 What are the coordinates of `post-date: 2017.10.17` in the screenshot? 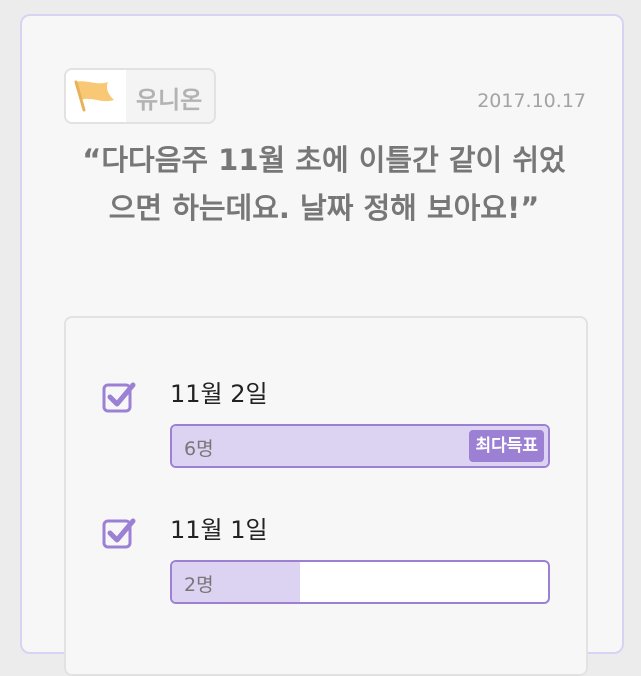 It's located at (531, 101).